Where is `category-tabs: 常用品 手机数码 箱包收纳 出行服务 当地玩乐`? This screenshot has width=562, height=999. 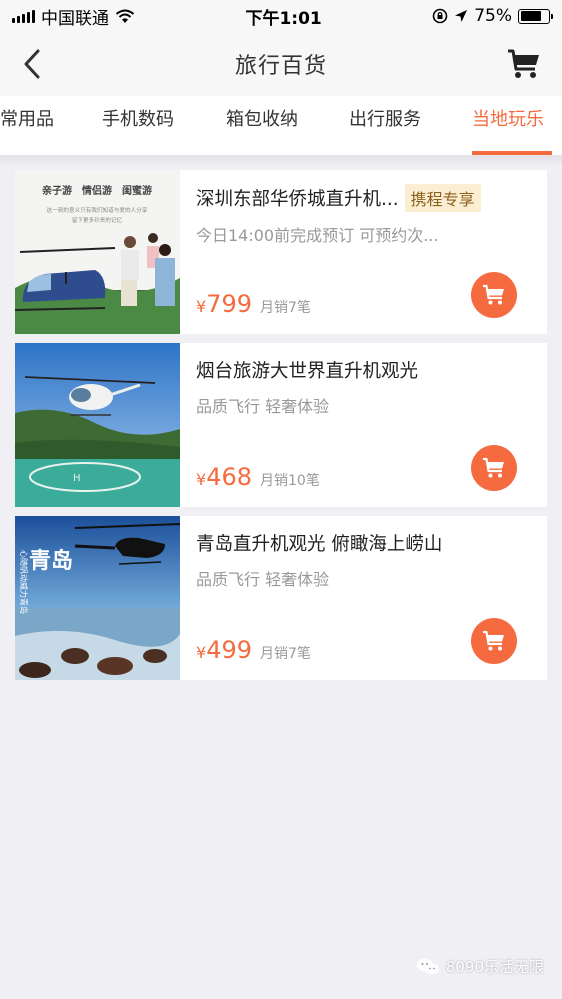 category-tabs: 常用品 手机数码 箱包收纳 出行服务 当地玩乐 is located at coordinates (281, 126).